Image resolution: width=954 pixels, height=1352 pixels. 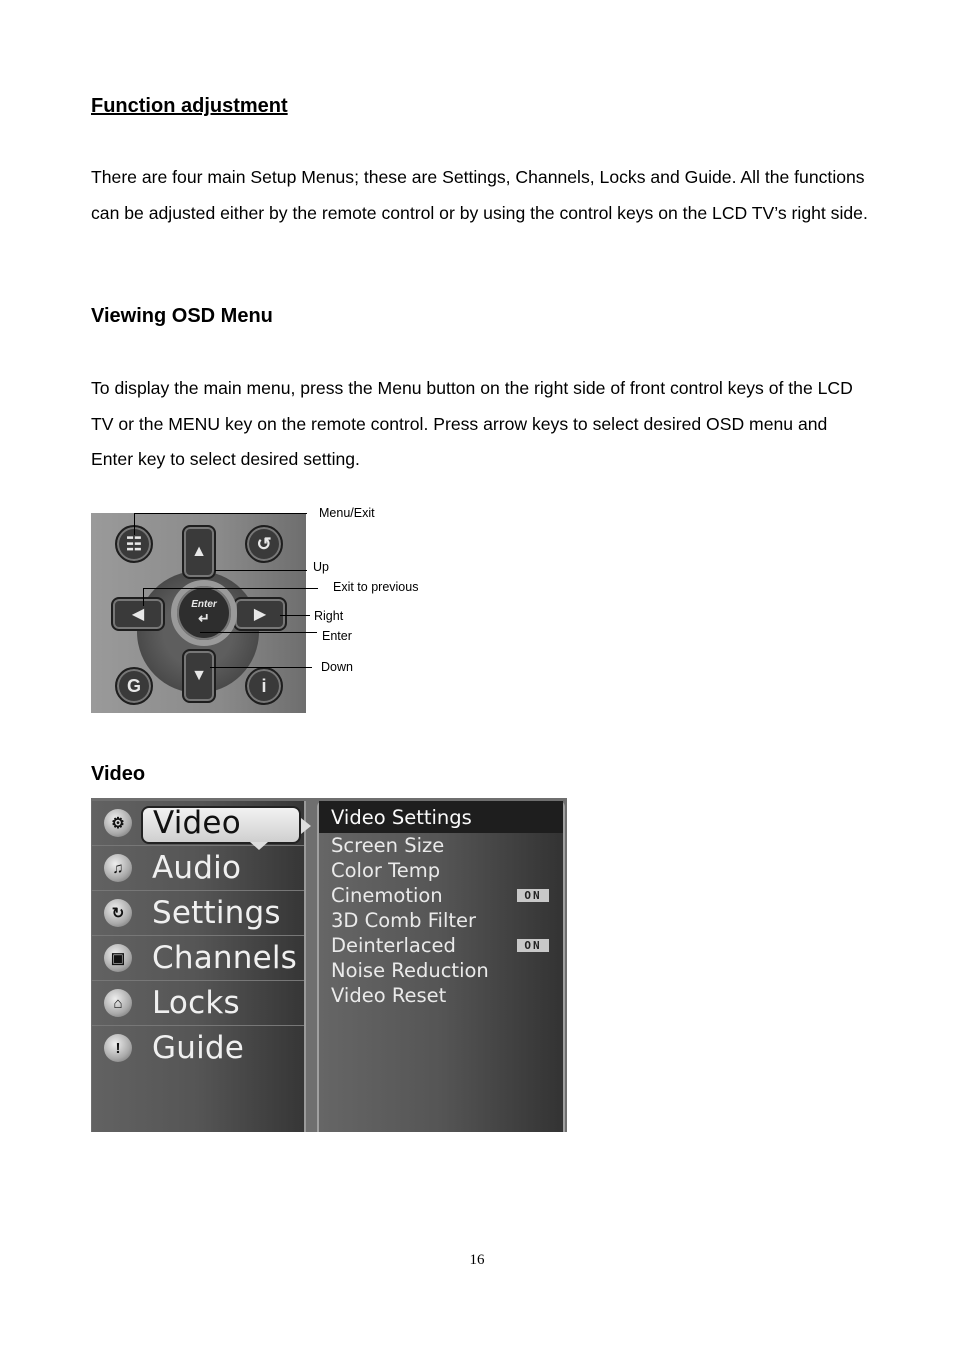 What do you see at coordinates (306, 826) in the screenshot?
I see `arrow-right-icon` at bounding box center [306, 826].